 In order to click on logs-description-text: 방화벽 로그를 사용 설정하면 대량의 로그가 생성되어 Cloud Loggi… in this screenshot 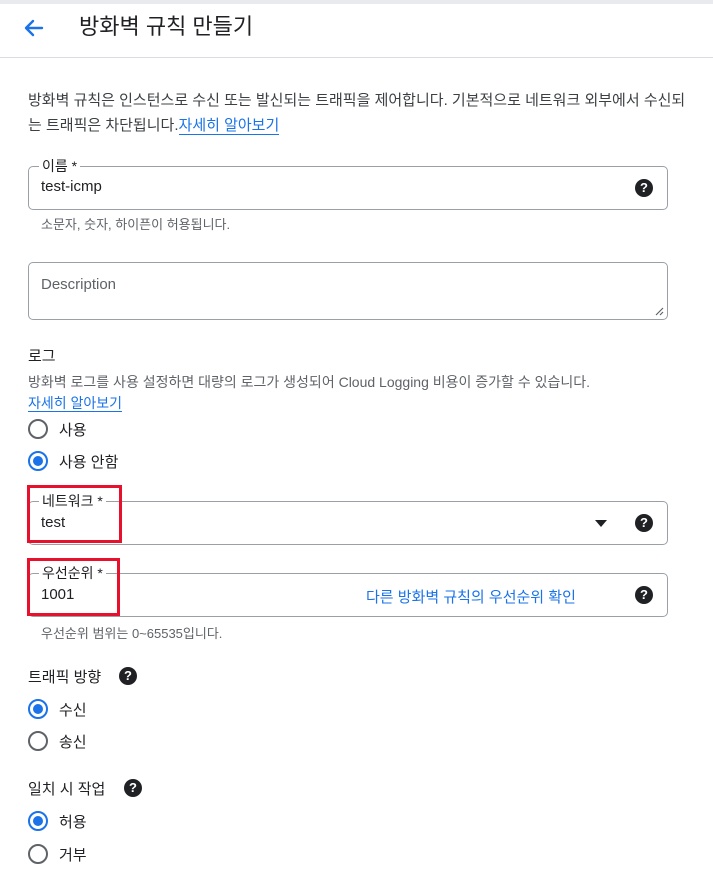, I will do `click(309, 382)`.